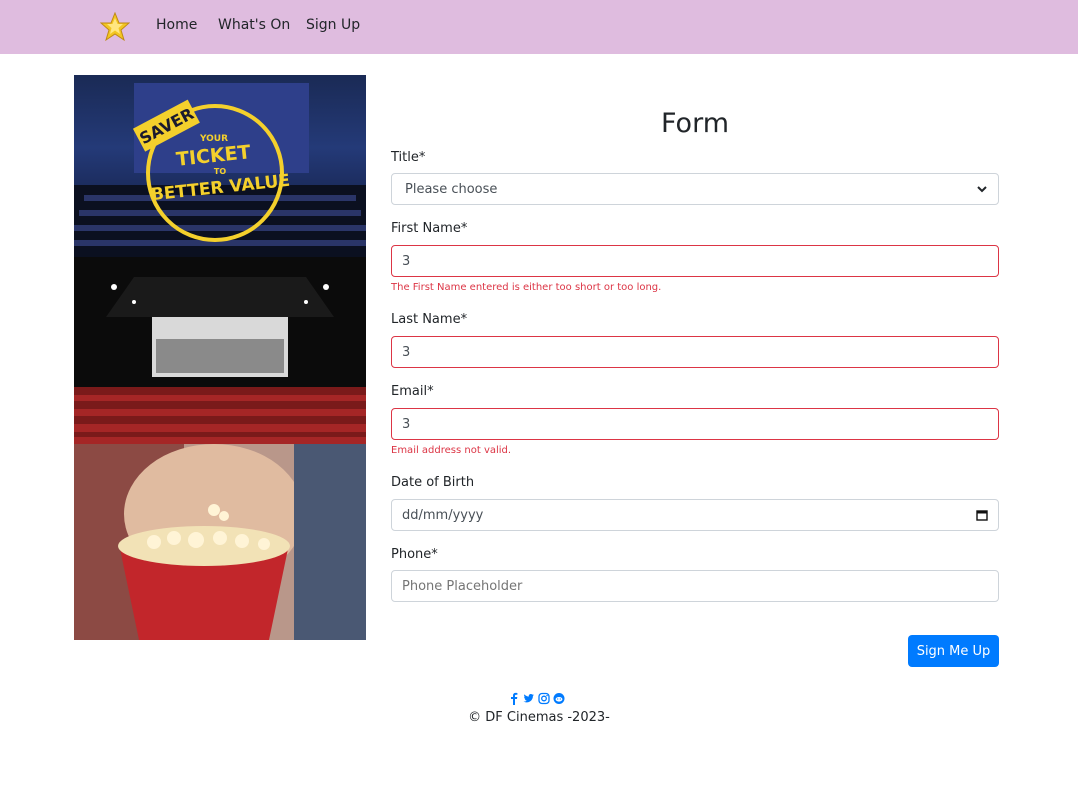 The image size is (1078, 797). What do you see at coordinates (176, 25) in the screenshot?
I see `nav-home: Home` at bounding box center [176, 25].